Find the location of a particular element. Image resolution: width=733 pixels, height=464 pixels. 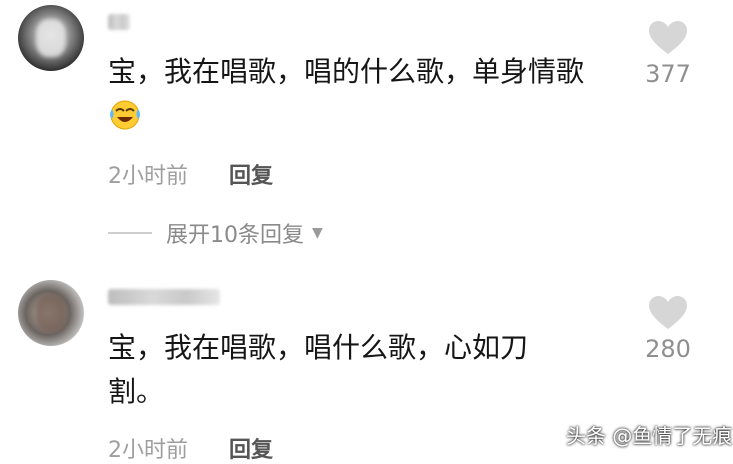

like-count: 280 is located at coordinates (668, 349).